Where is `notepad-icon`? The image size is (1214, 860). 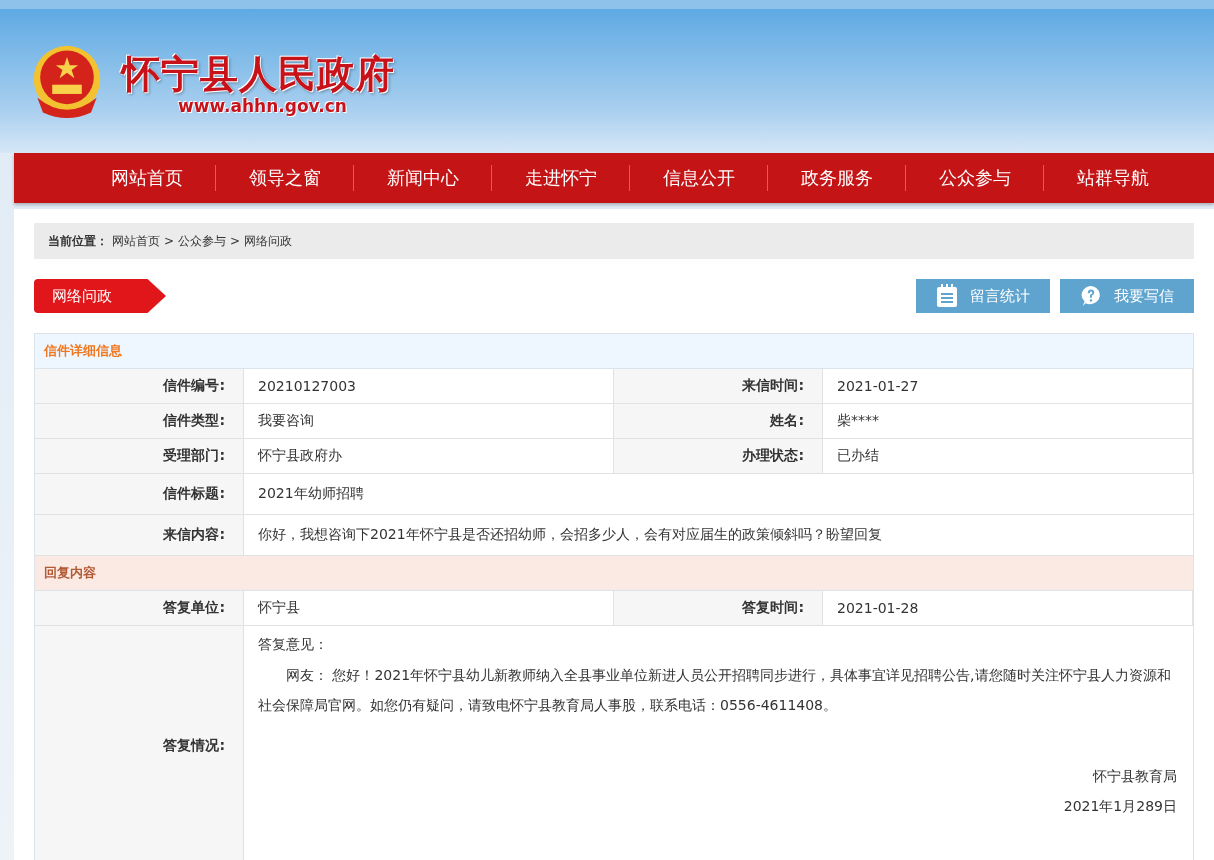
notepad-icon is located at coordinates (947, 296).